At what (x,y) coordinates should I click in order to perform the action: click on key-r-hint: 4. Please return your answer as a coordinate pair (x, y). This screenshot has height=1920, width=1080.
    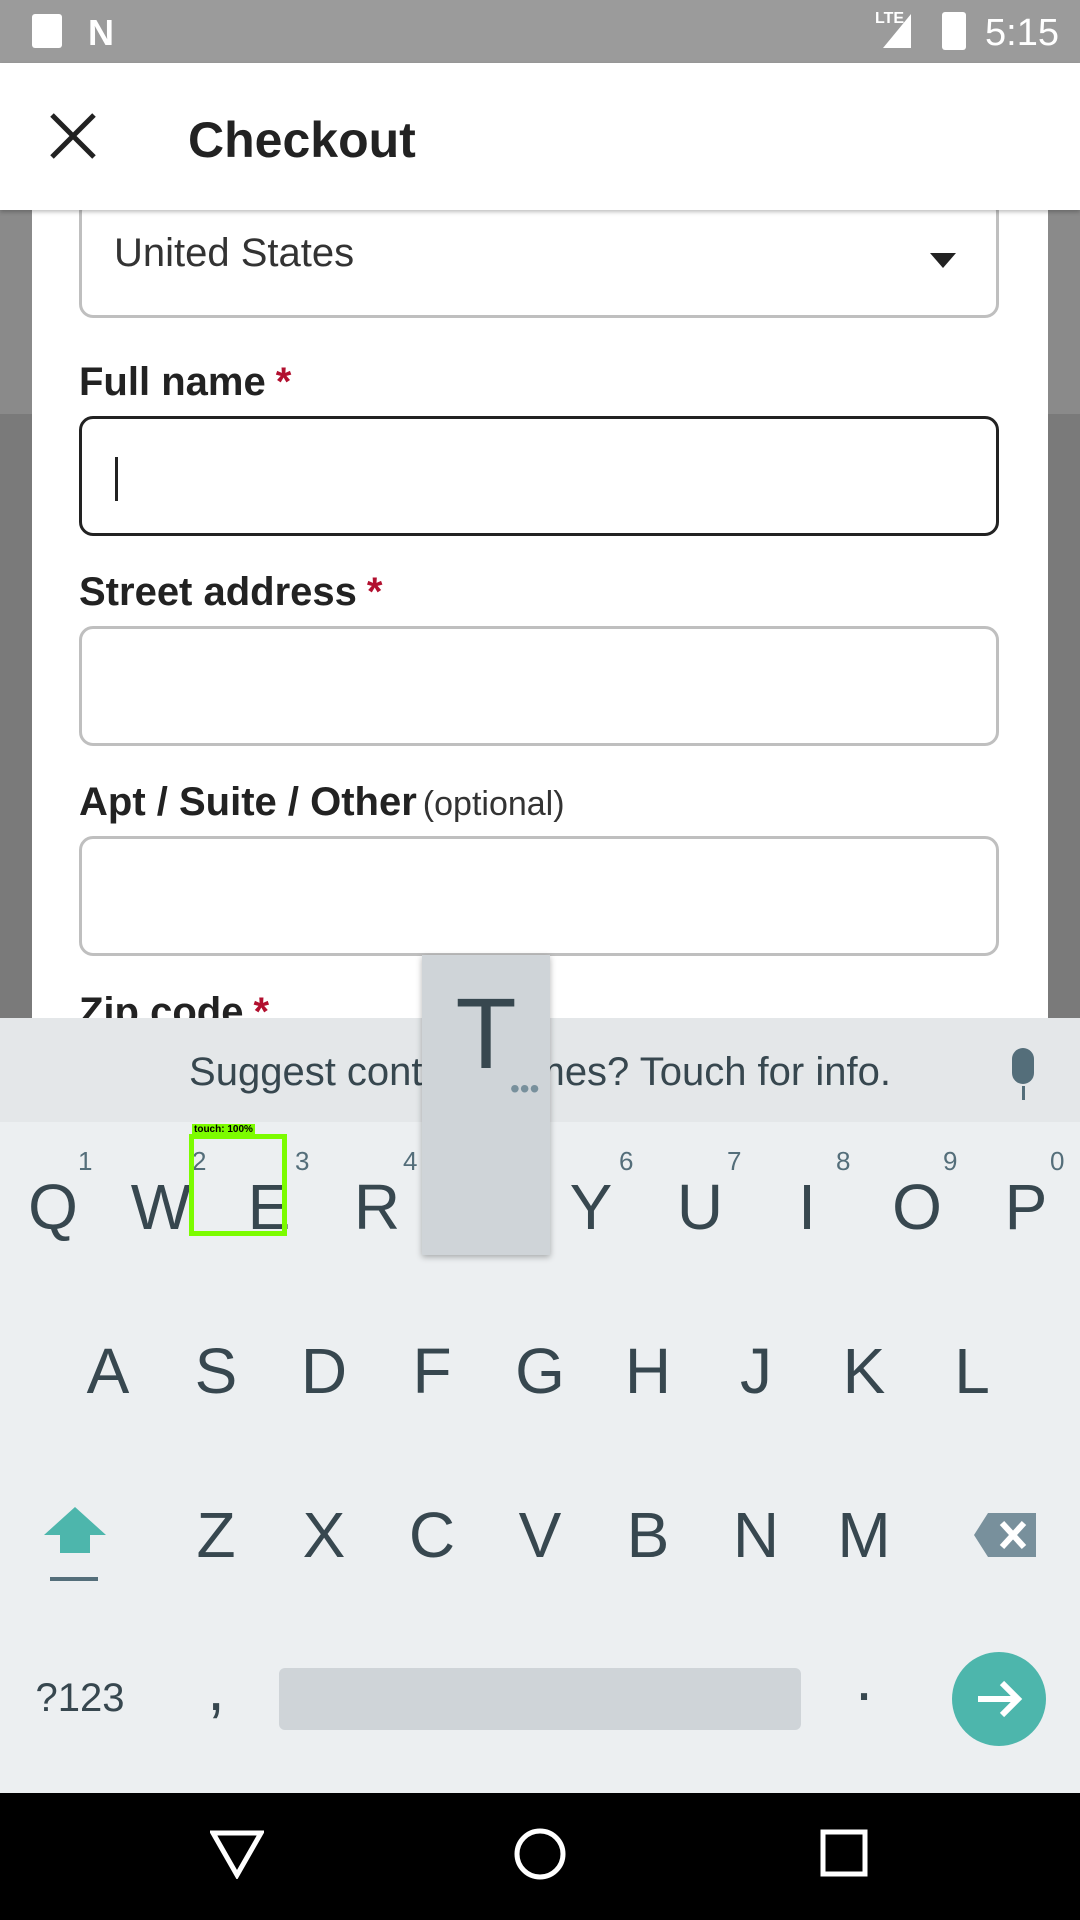
    Looking at the image, I should click on (410, 1161).